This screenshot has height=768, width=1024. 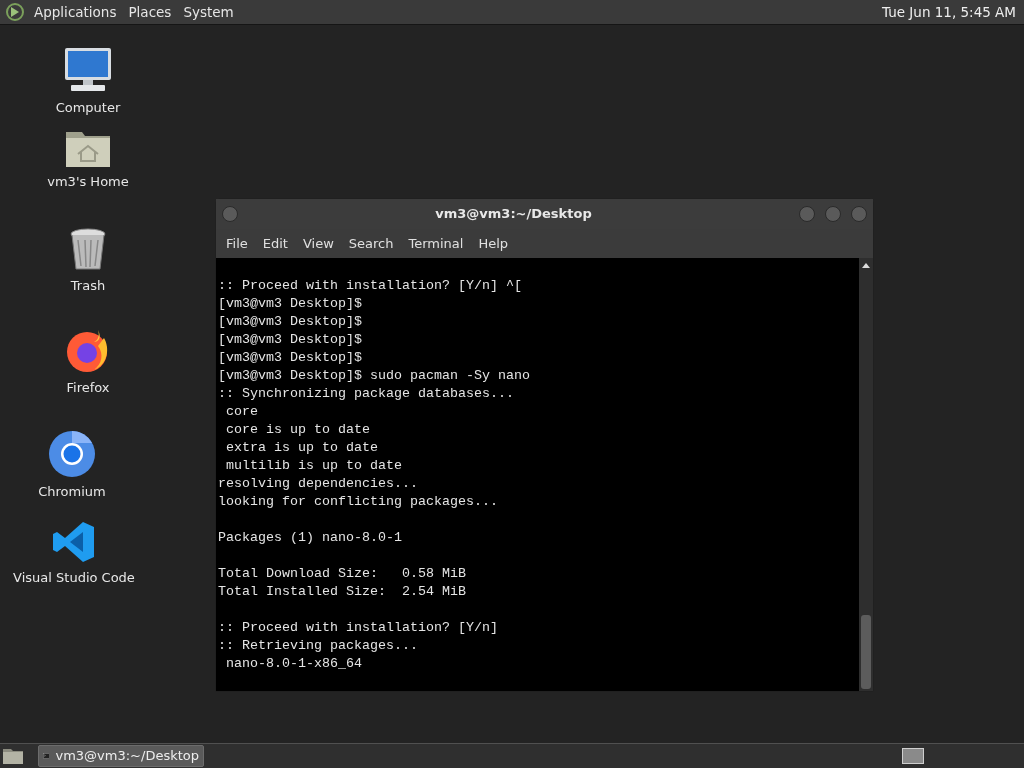 I want to click on close-button, so click(x=859, y=214).